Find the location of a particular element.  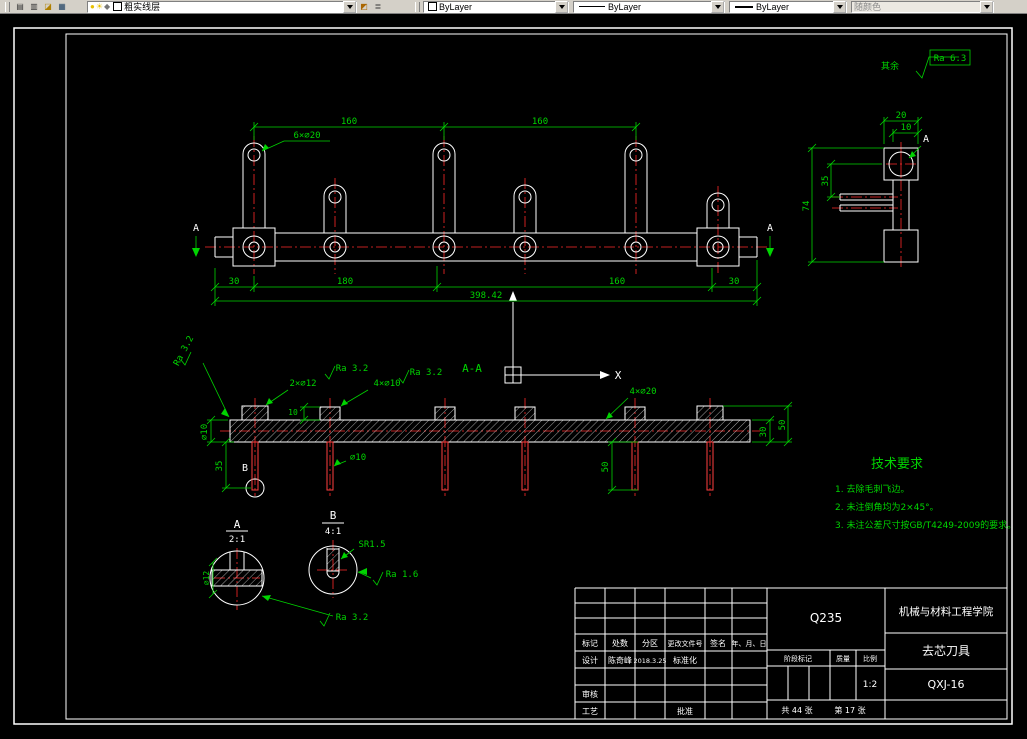

plotstyle-combo-value: 随颜色 is located at coordinates (868, 7).